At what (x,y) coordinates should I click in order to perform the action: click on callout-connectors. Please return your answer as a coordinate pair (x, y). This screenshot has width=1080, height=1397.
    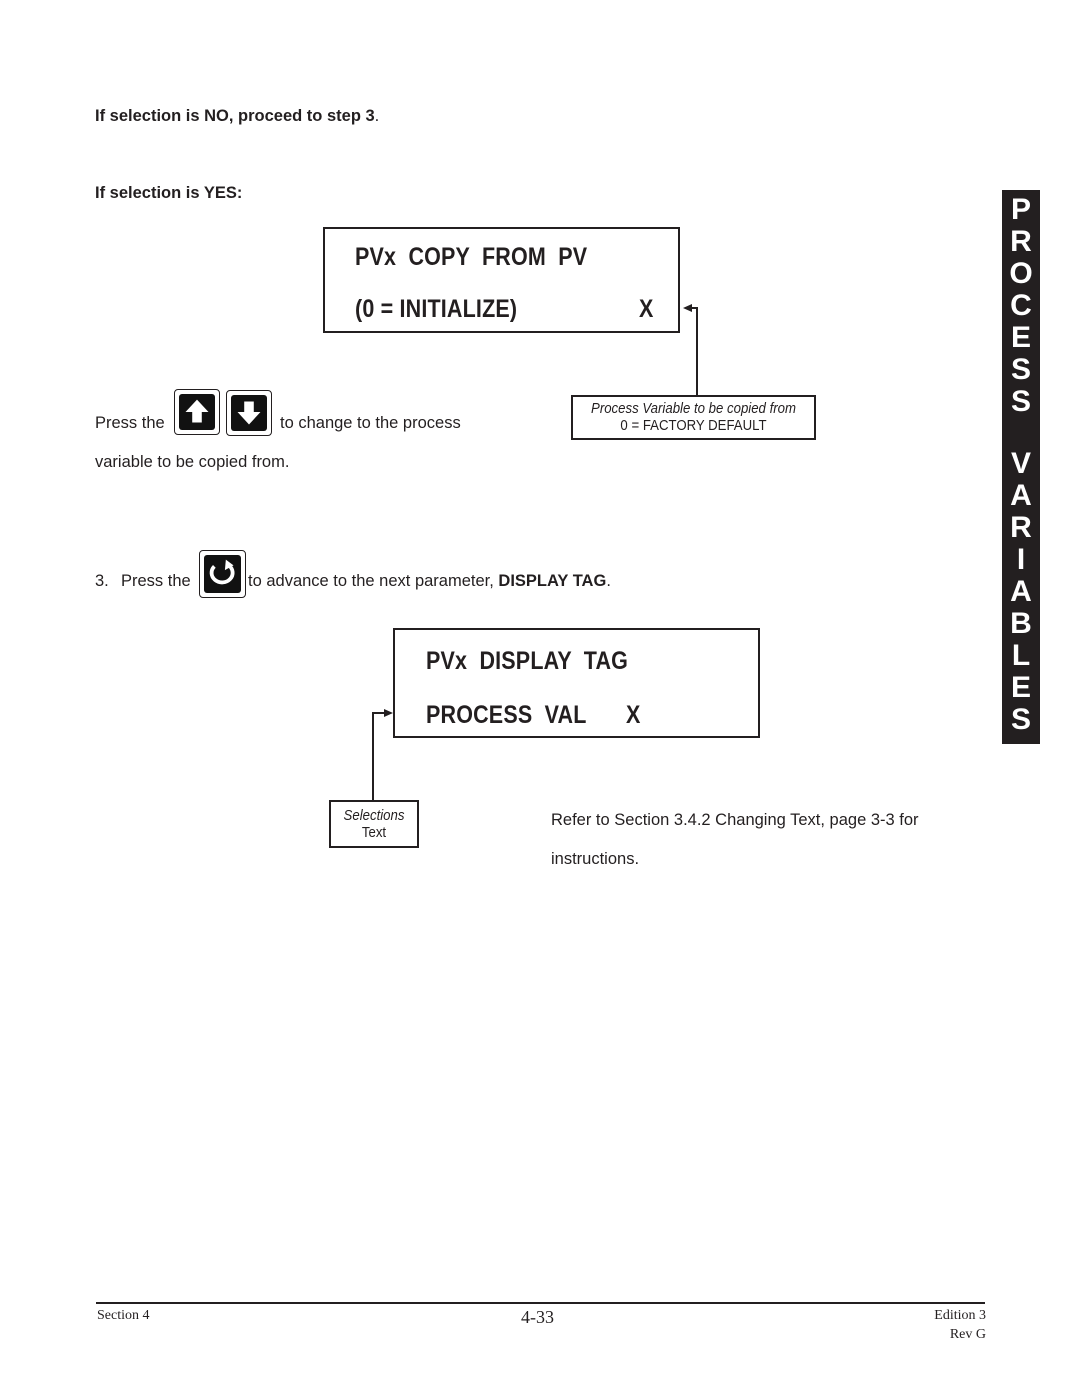
    Looking at the image, I should click on (535, 552).